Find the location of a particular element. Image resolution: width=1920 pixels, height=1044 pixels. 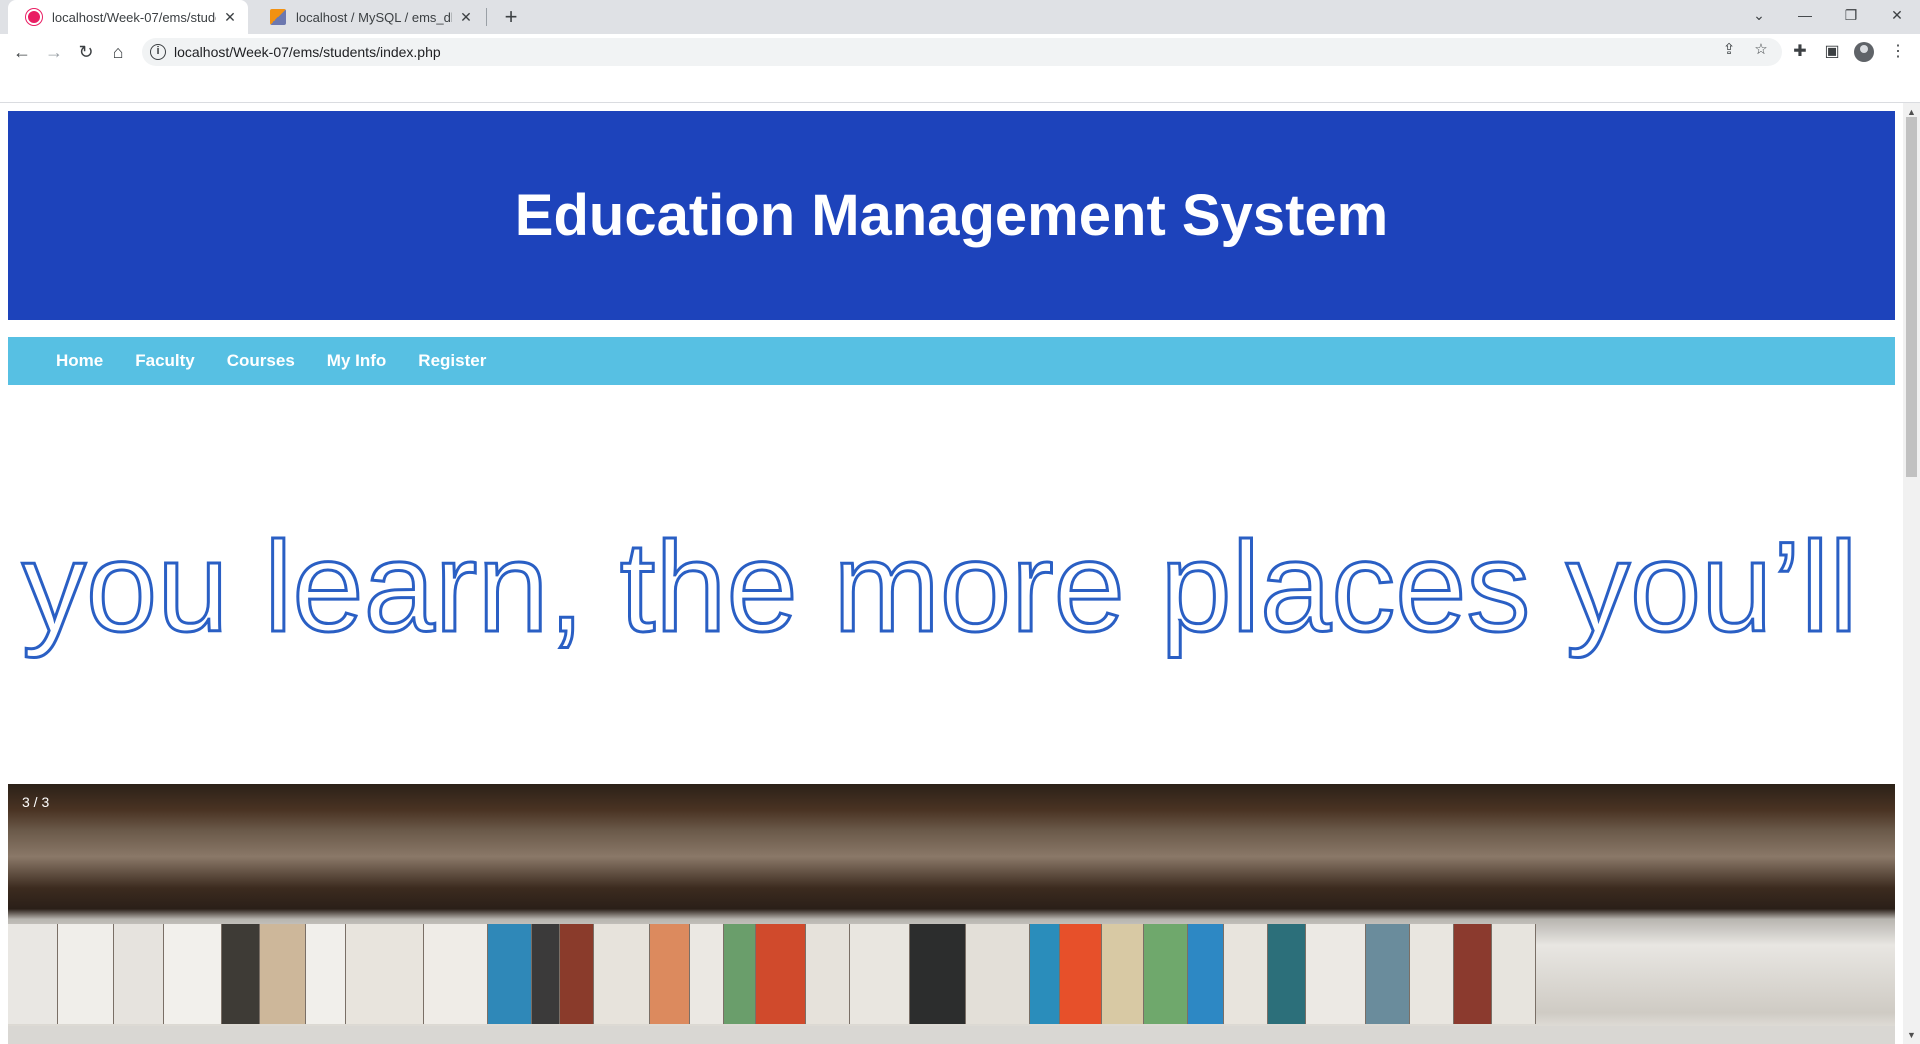

star-icon: ☆ is located at coordinates (1761, 50).